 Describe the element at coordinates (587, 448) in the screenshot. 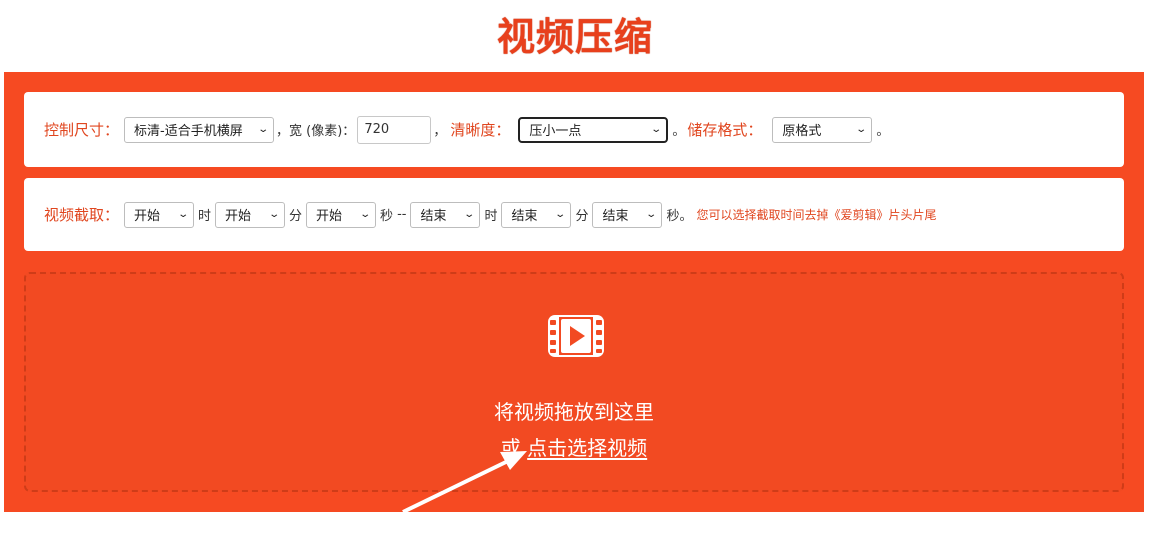

I see `select-video-link: 点击选择视频` at that location.